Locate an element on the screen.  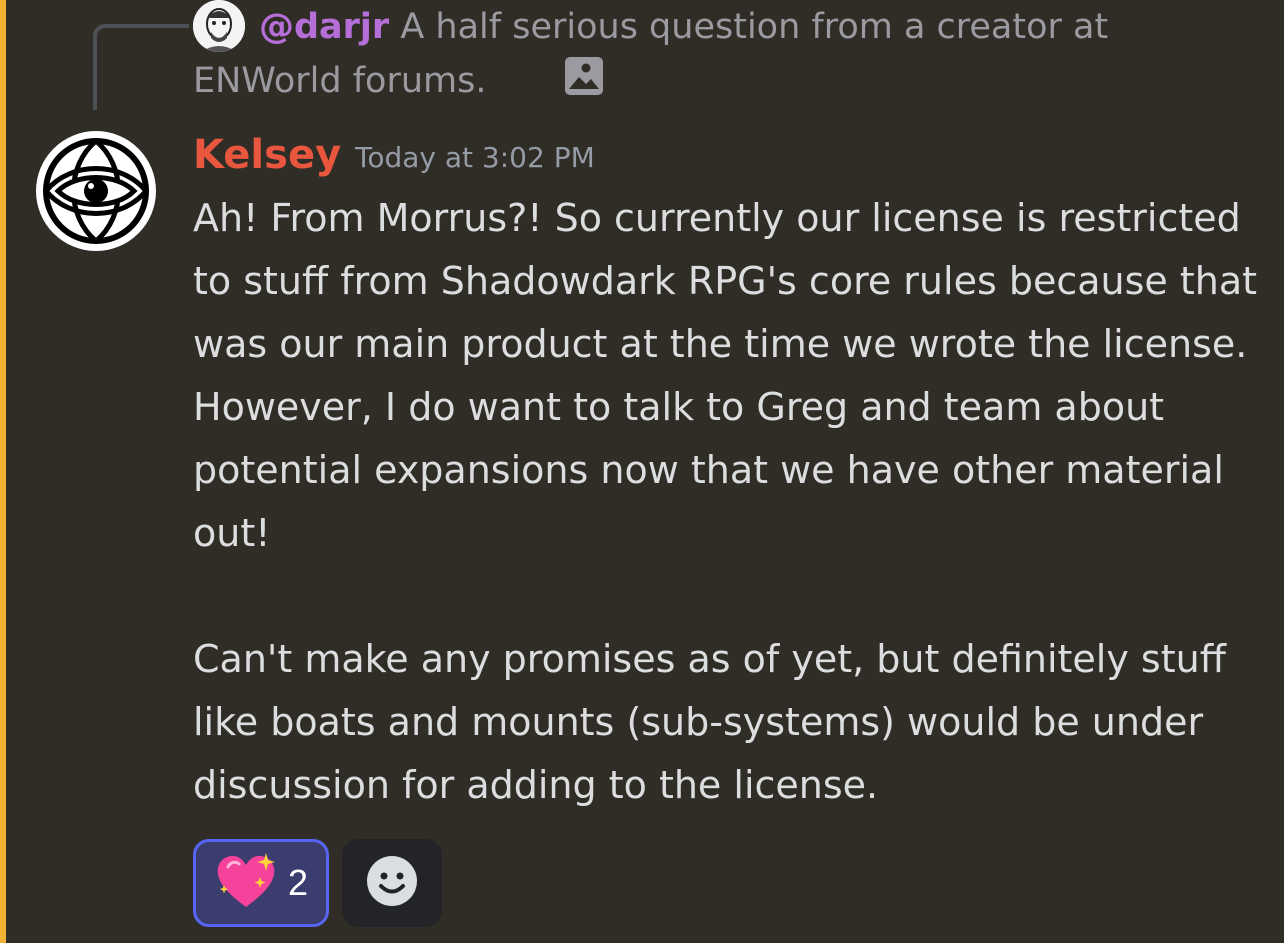
add-reaction-button is located at coordinates (392, 883).